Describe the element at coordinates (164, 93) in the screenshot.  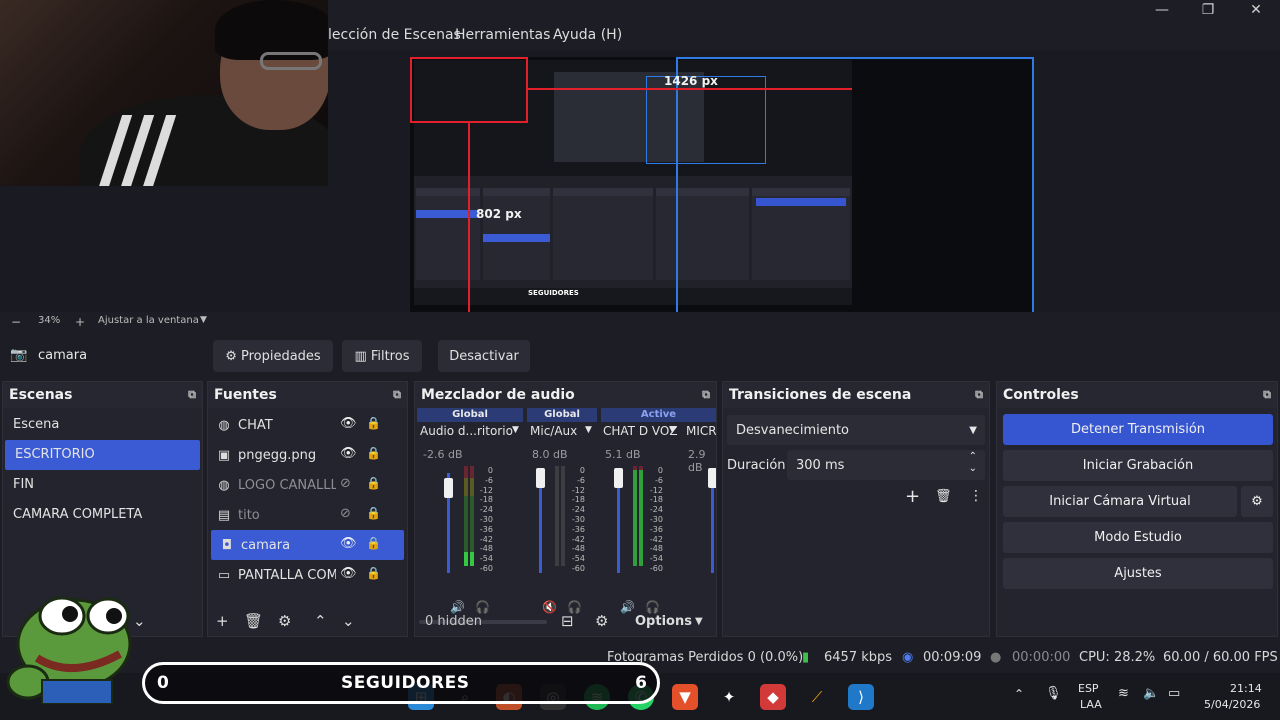
I see `webcam-feed` at that location.